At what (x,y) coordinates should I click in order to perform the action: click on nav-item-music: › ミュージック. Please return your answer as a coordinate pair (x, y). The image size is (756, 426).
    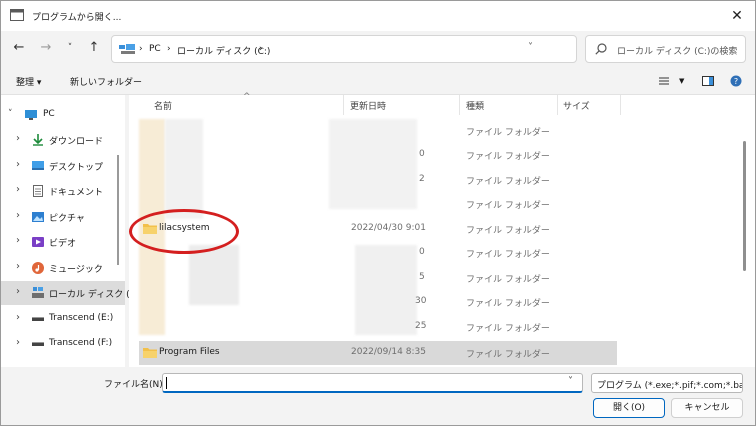
    Looking at the image, I should click on (63, 268).